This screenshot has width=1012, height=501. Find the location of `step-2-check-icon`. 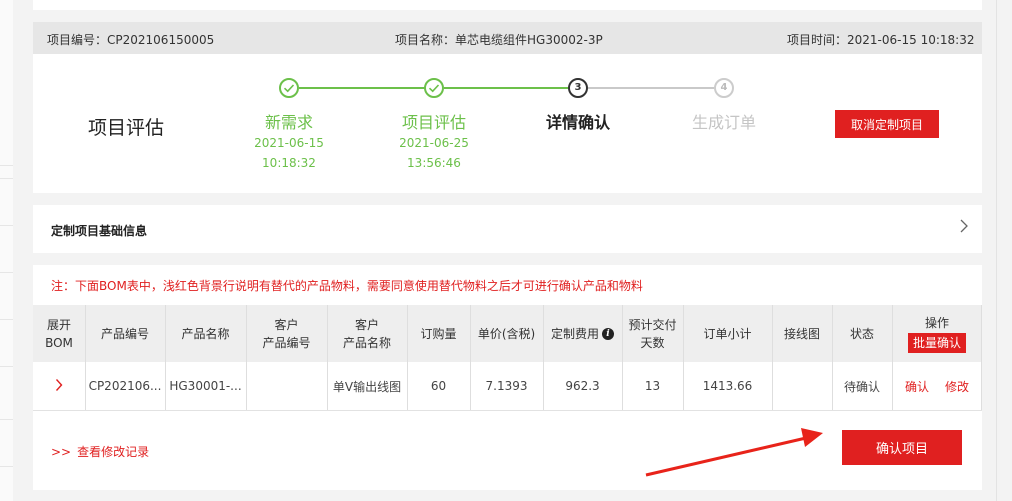

step-2-check-icon is located at coordinates (434, 88).